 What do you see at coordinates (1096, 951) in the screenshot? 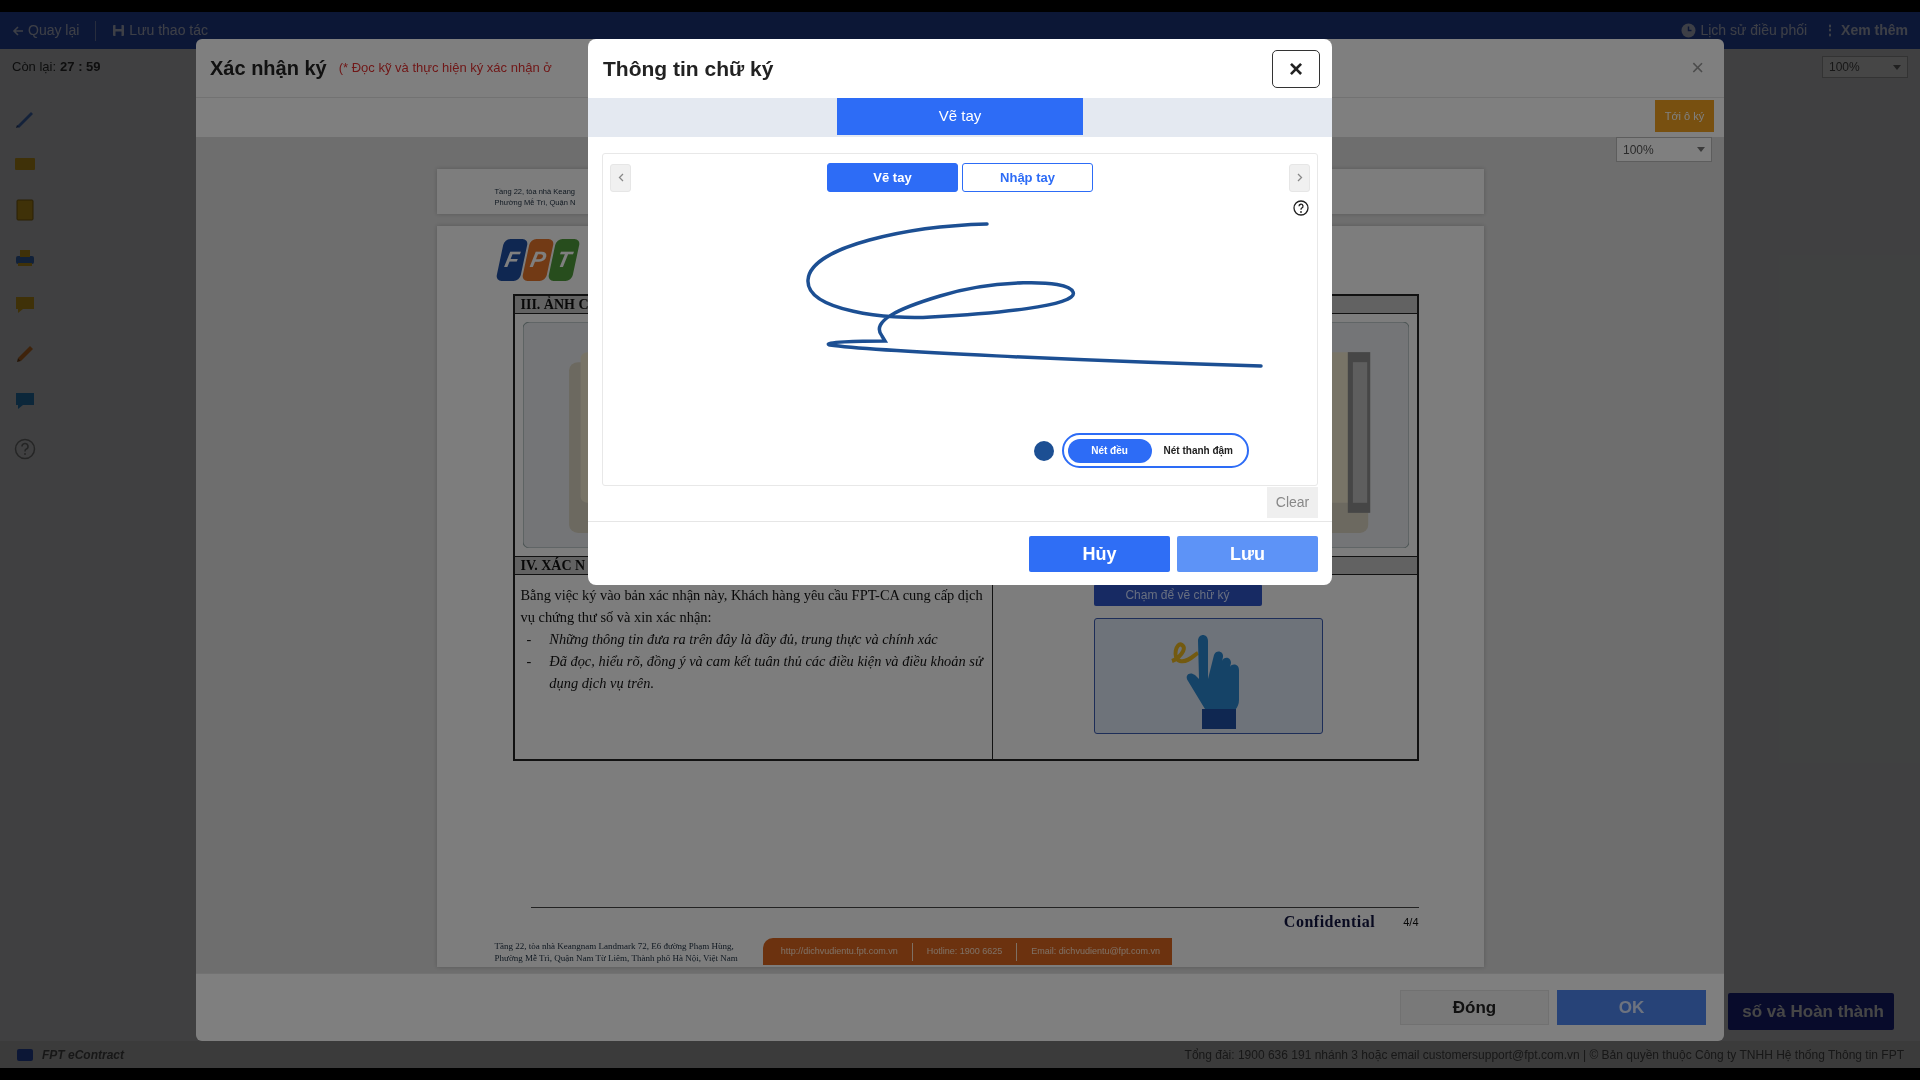
I see `contact-text: Email: dichvudientu@fpt.com.vn` at bounding box center [1096, 951].